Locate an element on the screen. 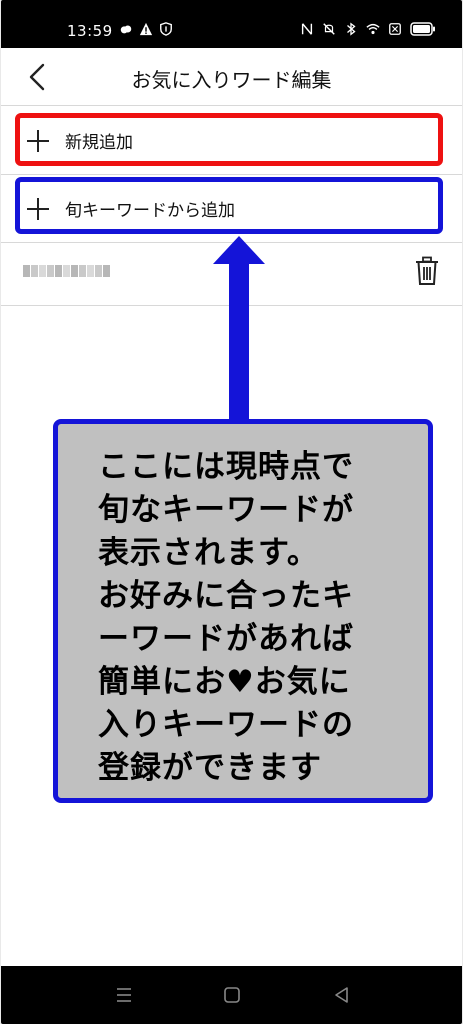 This screenshot has width=463, height=1024. system-nav-bar is located at coordinates (231, 995).